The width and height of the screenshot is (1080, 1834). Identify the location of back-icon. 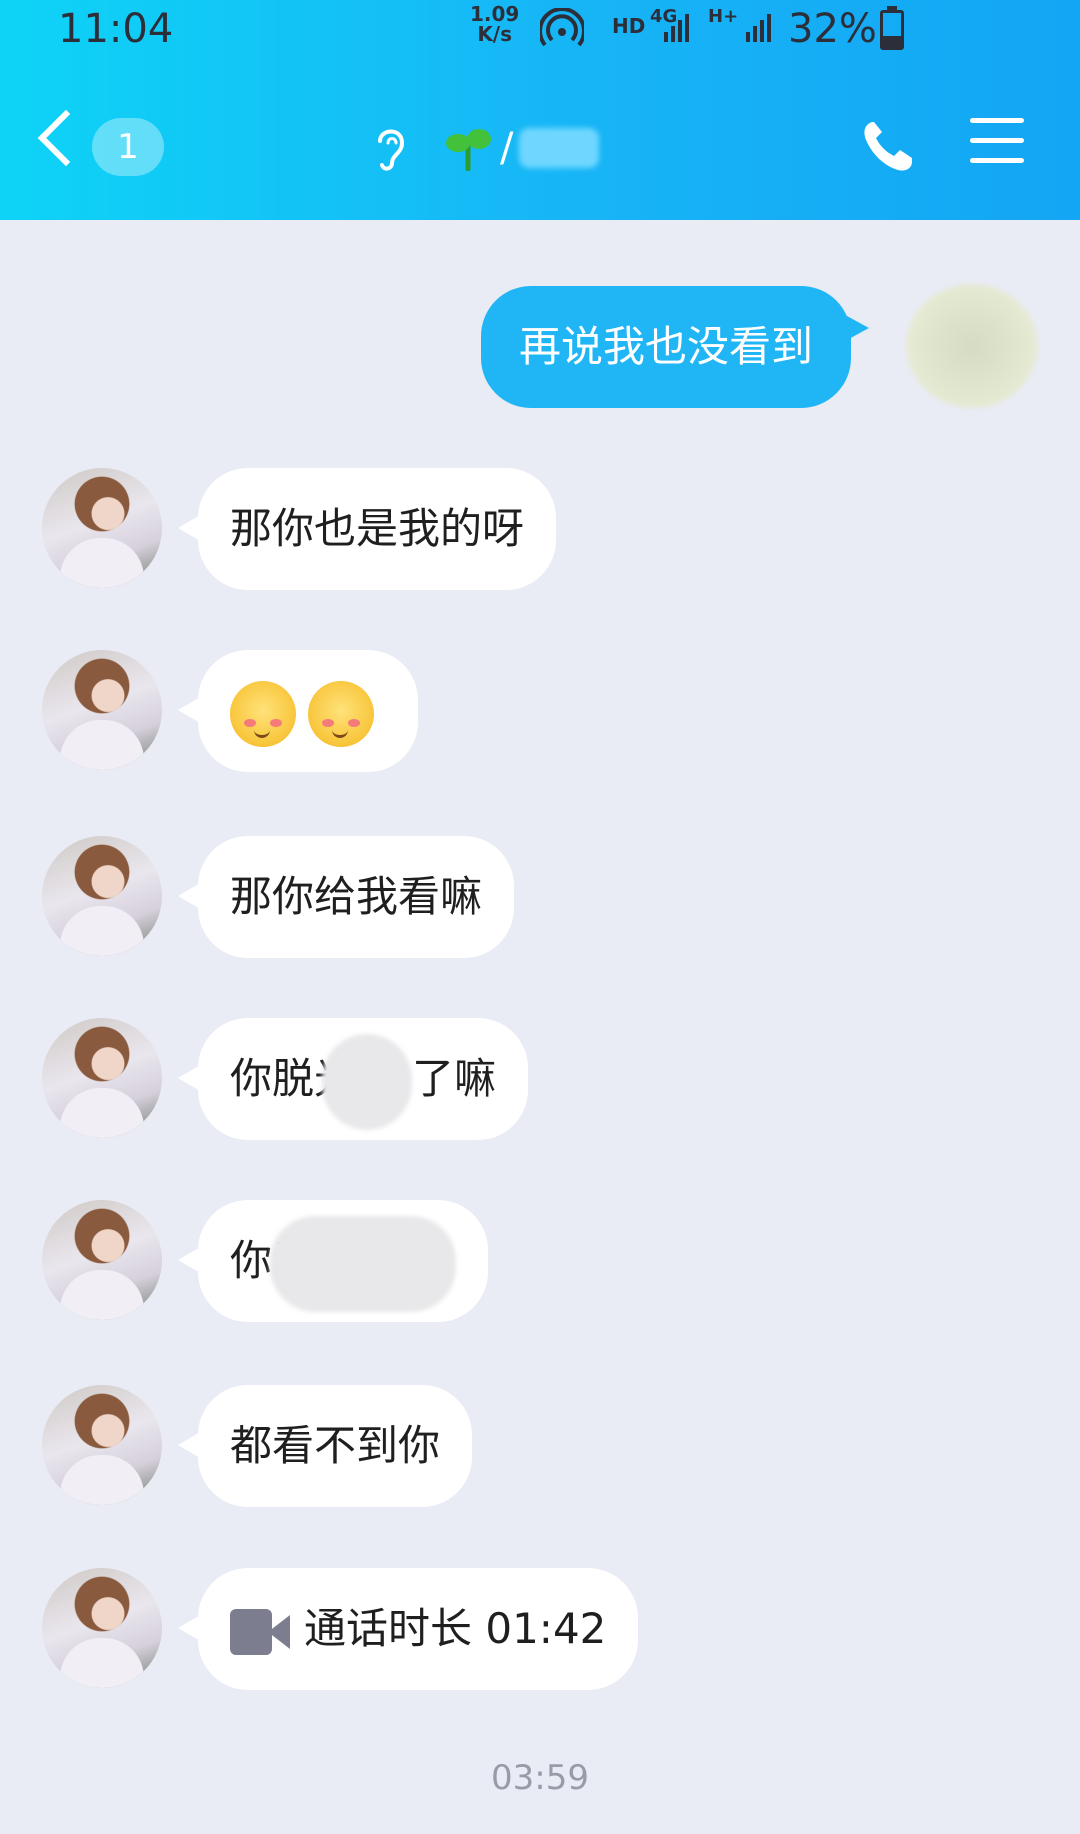
(66, 138).